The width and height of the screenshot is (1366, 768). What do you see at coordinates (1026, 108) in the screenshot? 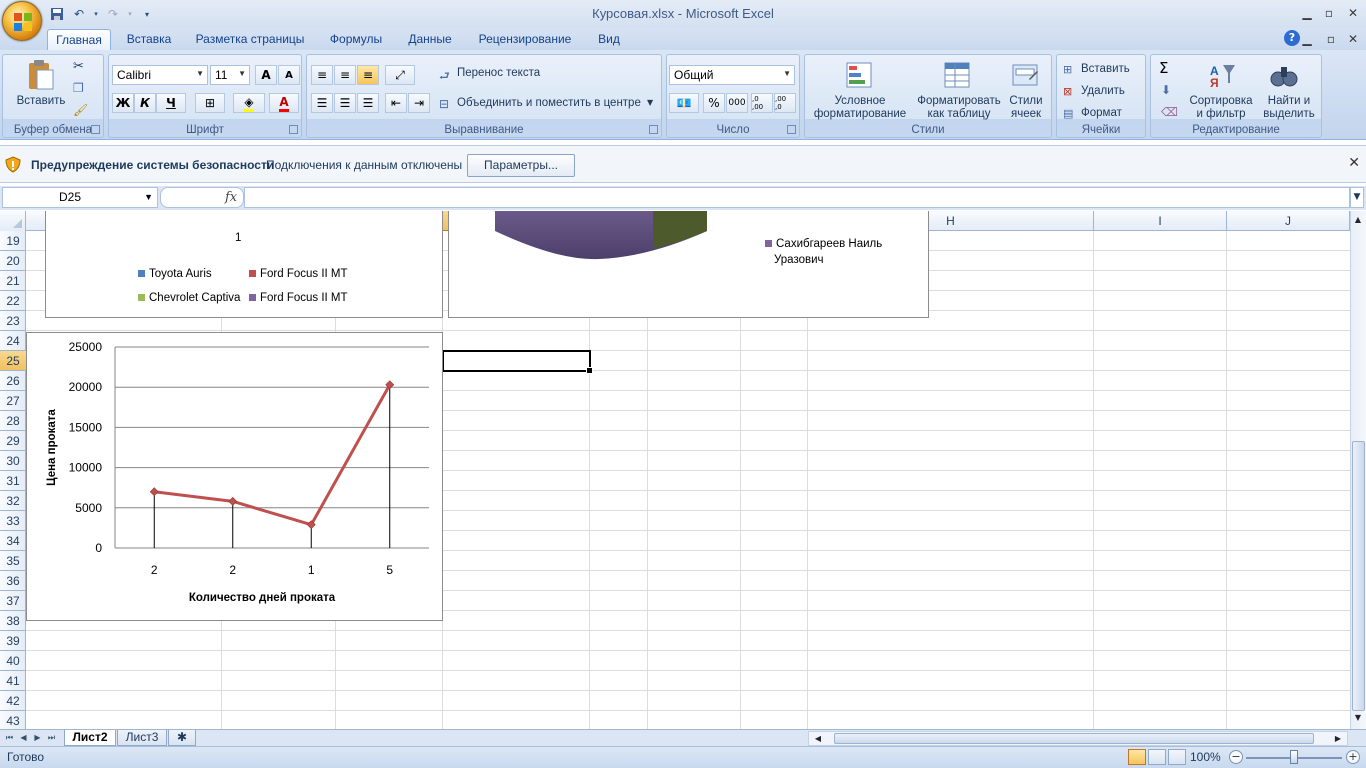
I see `cell-styles-button: Стили ячеек` at bounding box center [1026, 108].